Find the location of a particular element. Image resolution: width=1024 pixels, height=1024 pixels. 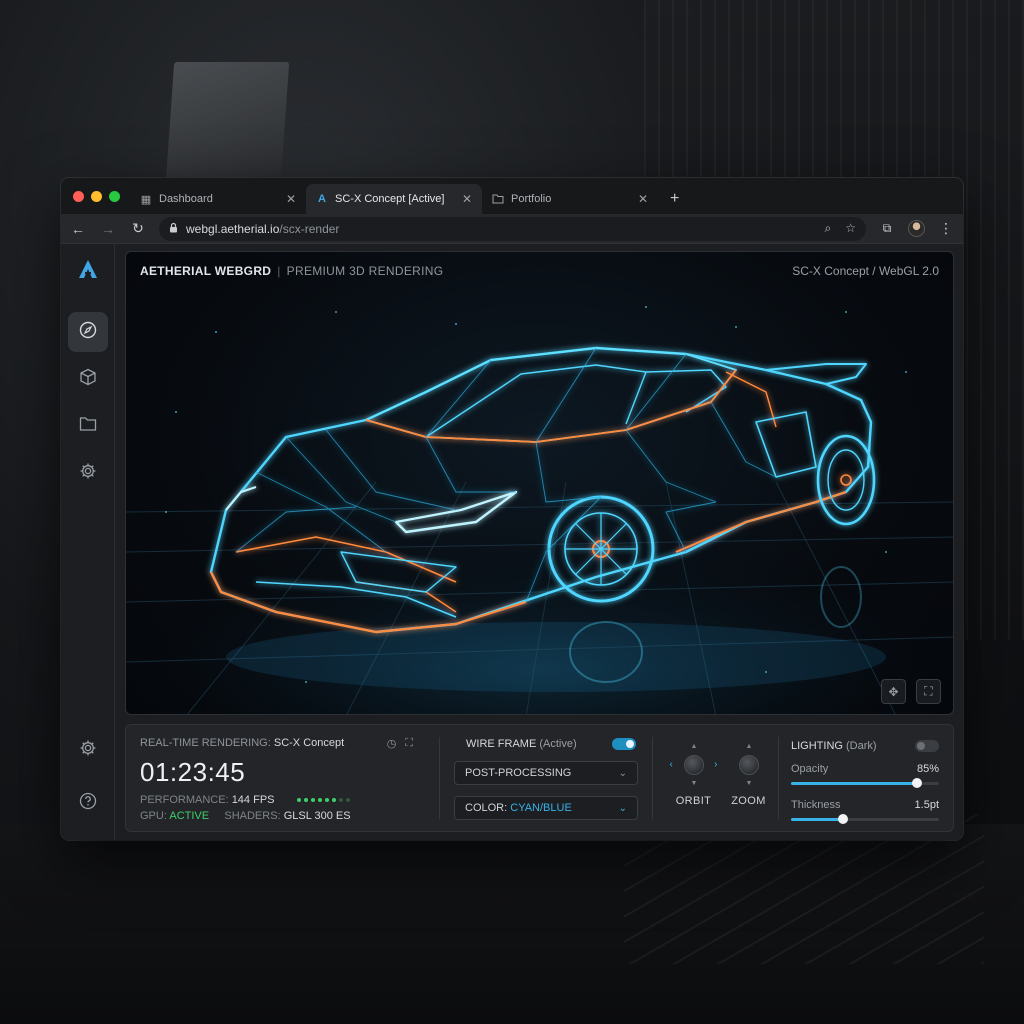

close-window-button is located at coordinates (78, 196).